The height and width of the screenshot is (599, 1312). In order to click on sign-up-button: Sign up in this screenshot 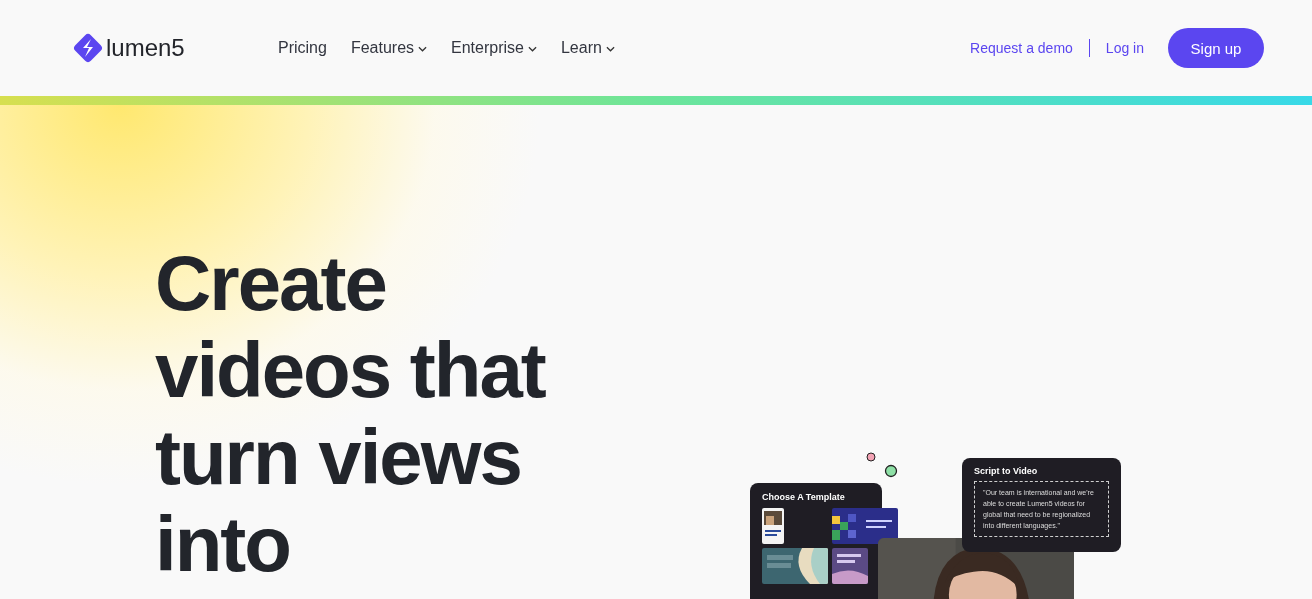, I will do `click(1216, 48)`.